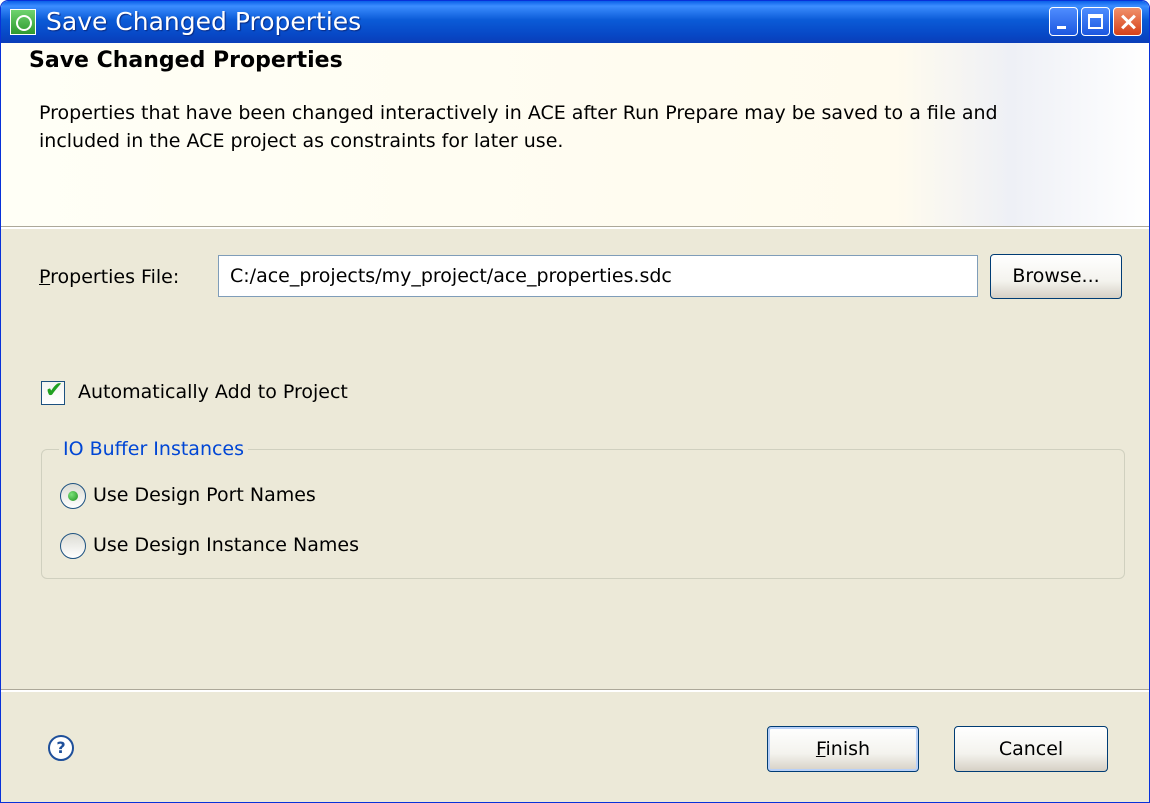 This screenshot has height=803, width=1150. What do you see at coordinates (1063, 21) in the screenshot?
I see `minimize-icon` at bounding box center [1063, 21].